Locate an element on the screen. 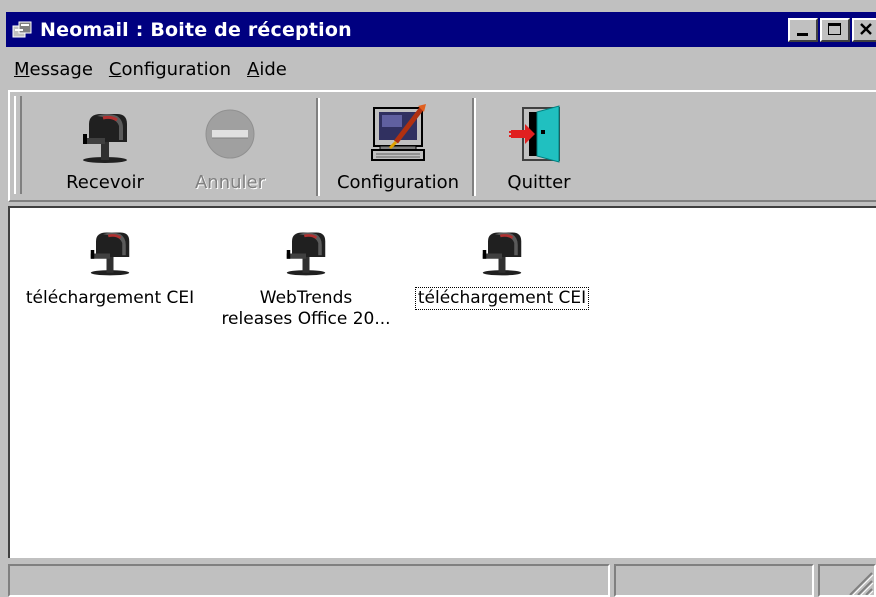  mailbox-item-selected: téléchargement CEI is located at coordinates (502, 265).